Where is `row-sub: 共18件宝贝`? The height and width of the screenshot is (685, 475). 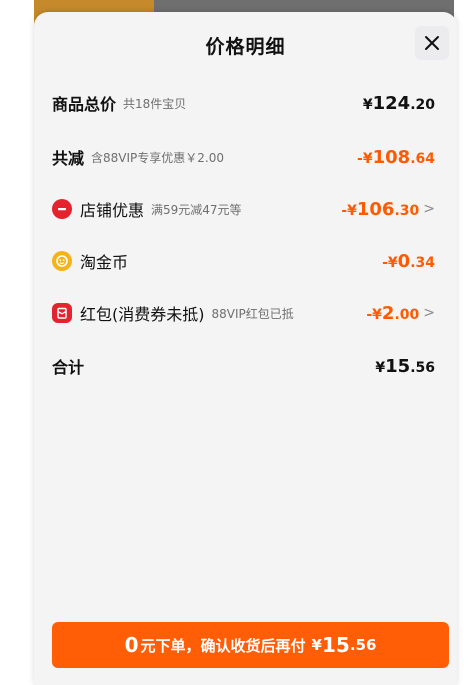 row-sub: 共18件宝贝 is located at coordinates (155, 103).